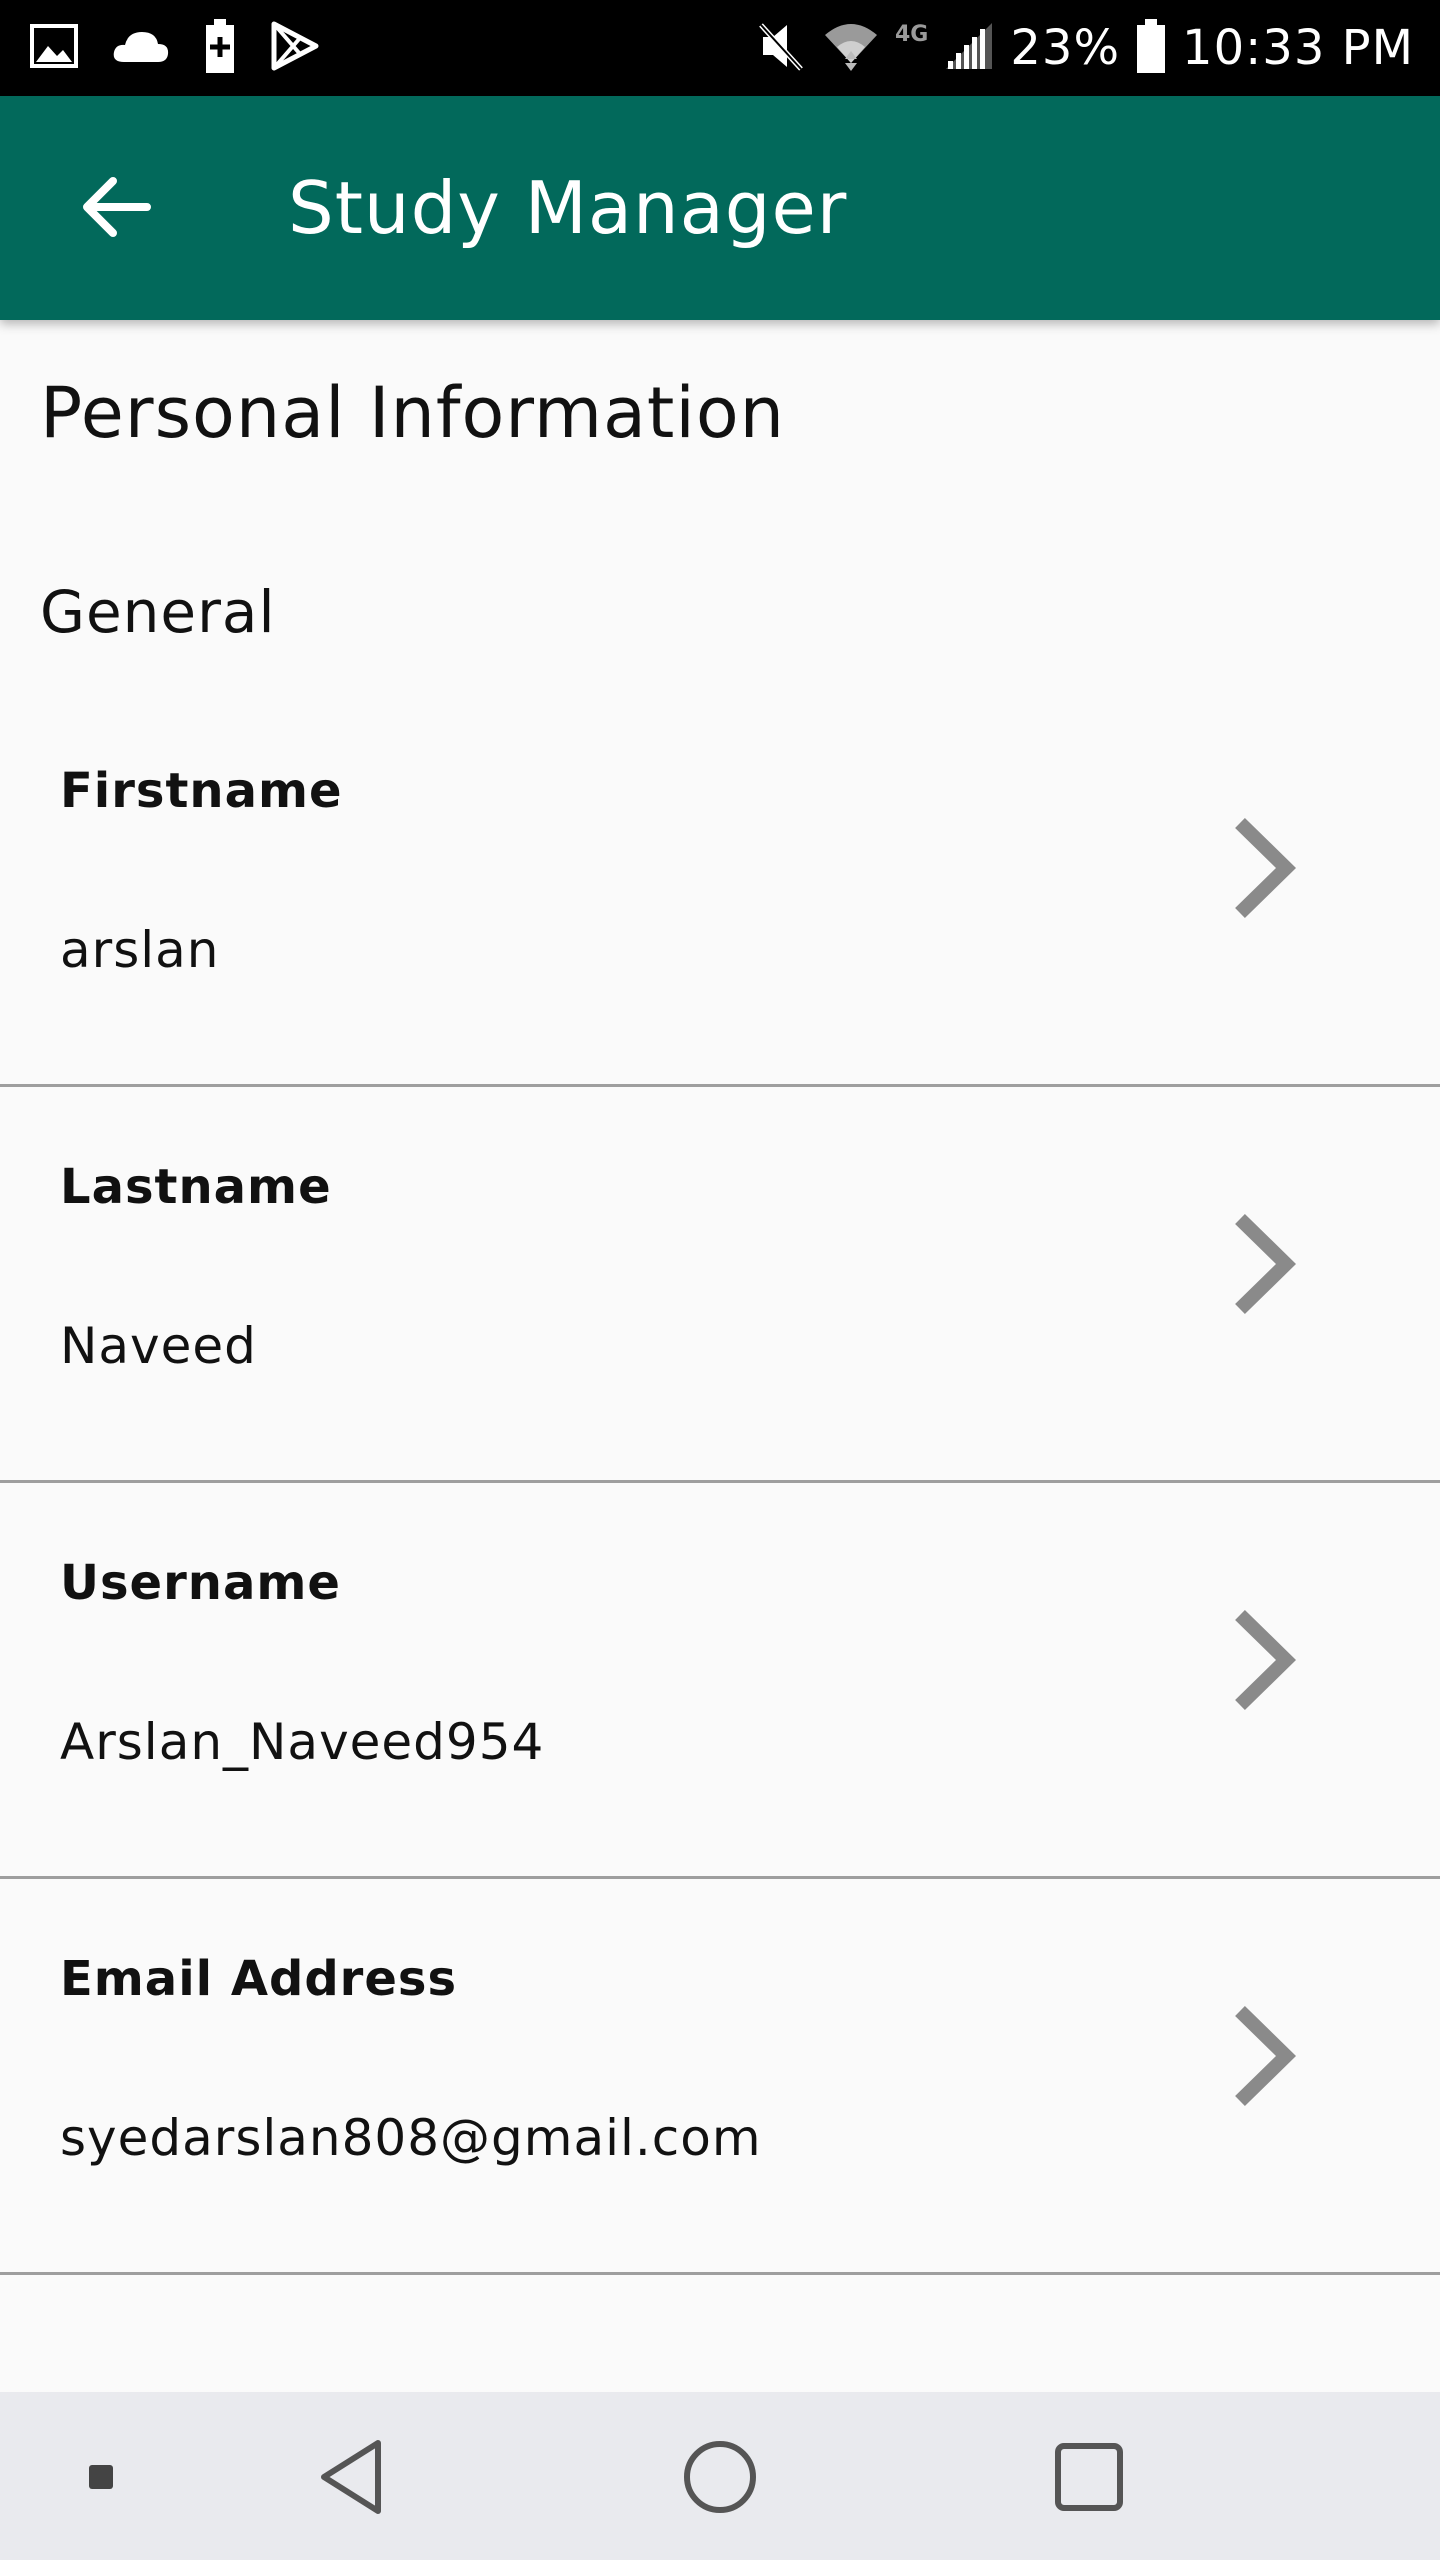 The image size is (1440, 2560). What do you see at coordinates (54, 48) in the screenshot?
I see `image-icon` at bounding box center [54, 48].